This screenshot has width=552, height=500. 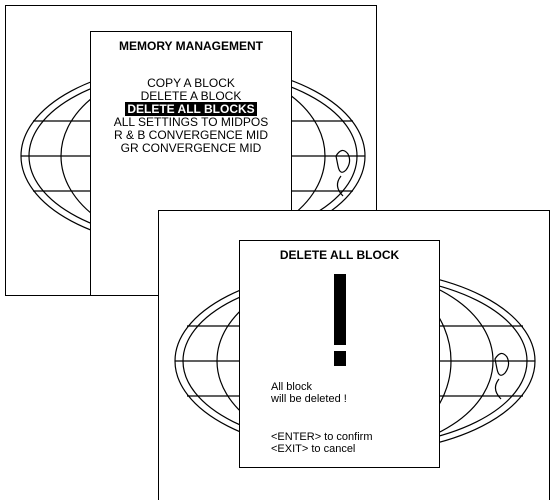 I want to click on delete-warning-message: All block will be deleted !, so click(x=309, y=393).